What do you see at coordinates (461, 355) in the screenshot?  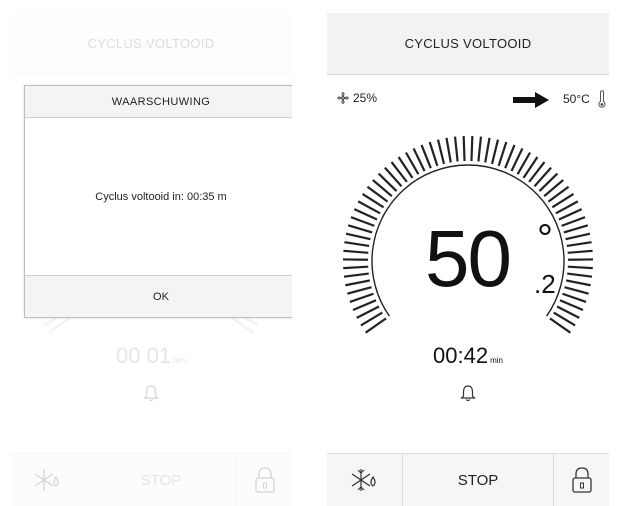 I see `timer-value: 00:42` at bounding box center [461, 355].